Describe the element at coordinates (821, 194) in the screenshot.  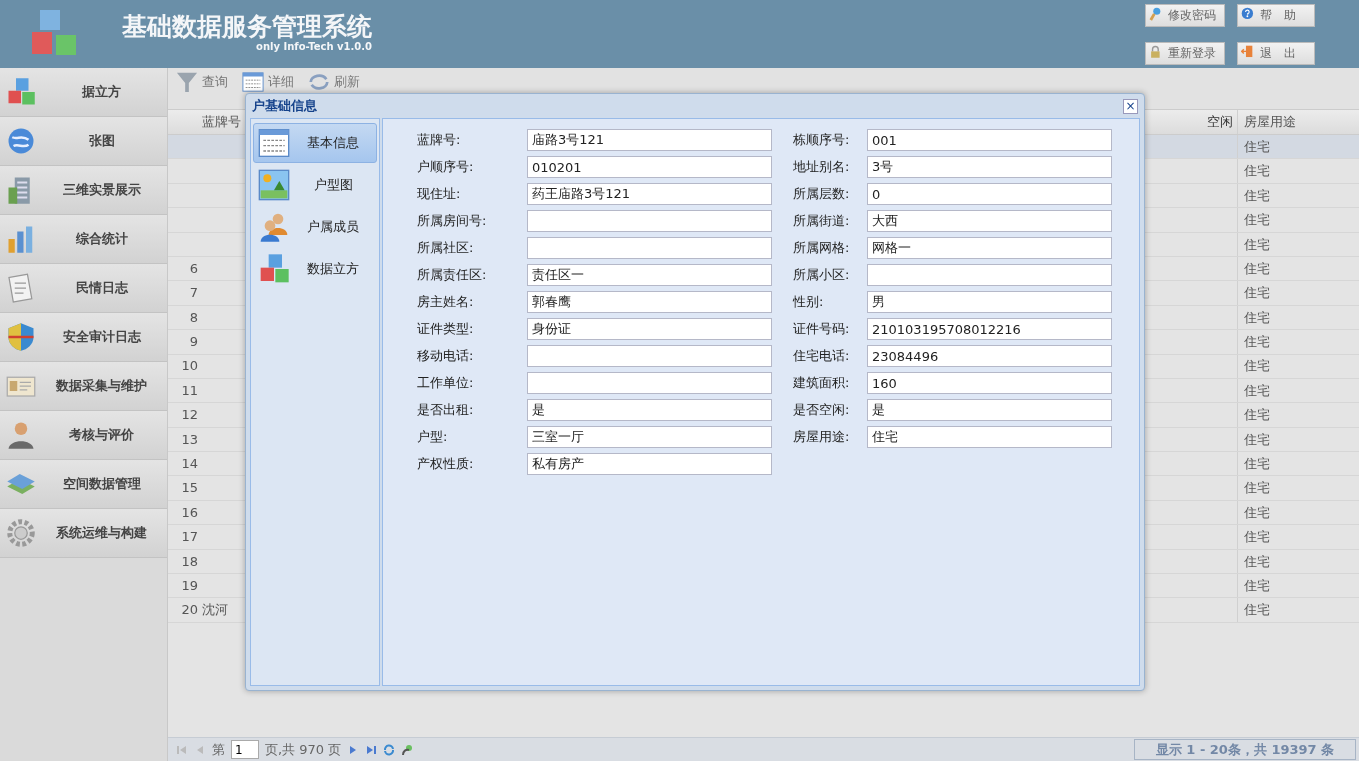
I see `field-label: 所属层数:` at that location.